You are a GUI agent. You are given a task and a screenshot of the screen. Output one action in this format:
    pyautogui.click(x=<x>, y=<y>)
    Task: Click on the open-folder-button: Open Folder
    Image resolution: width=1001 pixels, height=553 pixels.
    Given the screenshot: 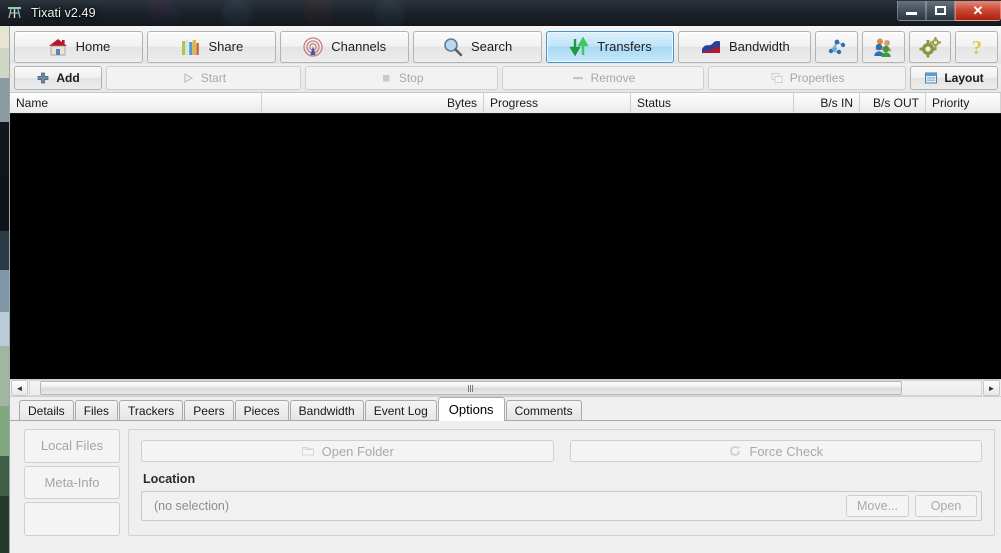 What is the action you would take?
    pyautogui.click(x=347, y=451)
    